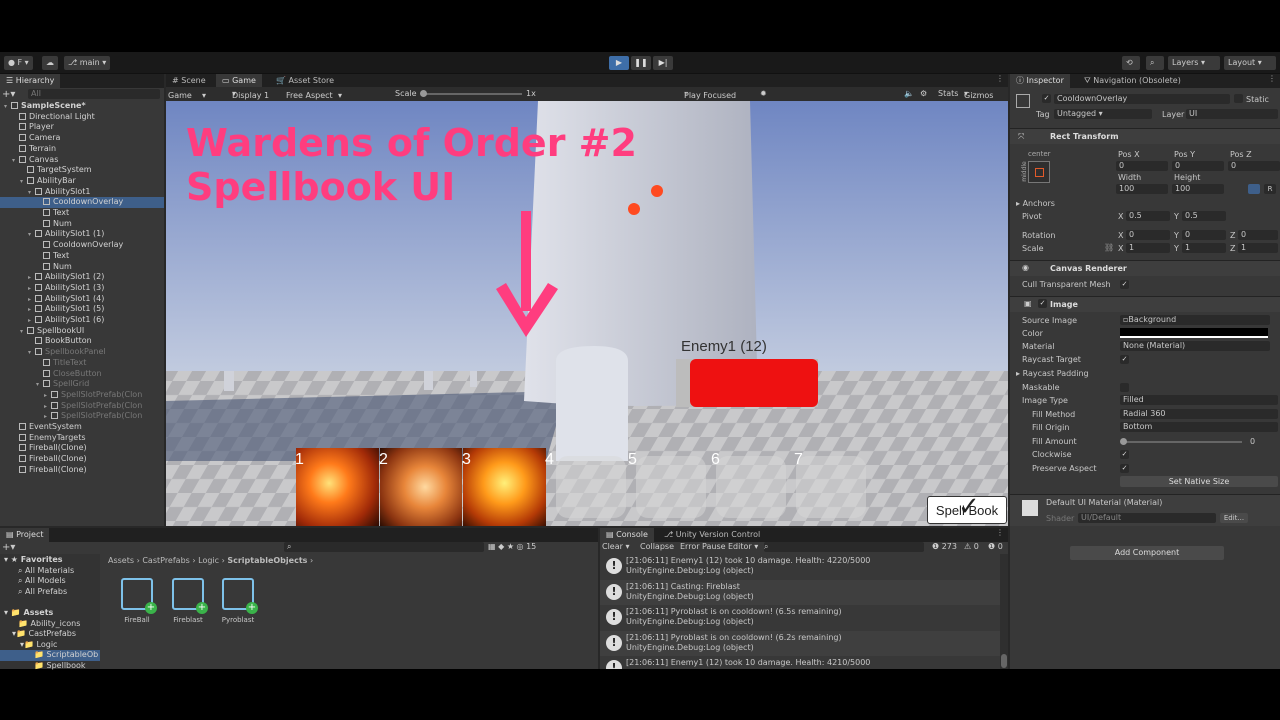  Describe the element at coordinates (82, 288) in the screenshot. I see `hierarchy-item: ▸ AbilitySlot1 (3)` at that location.